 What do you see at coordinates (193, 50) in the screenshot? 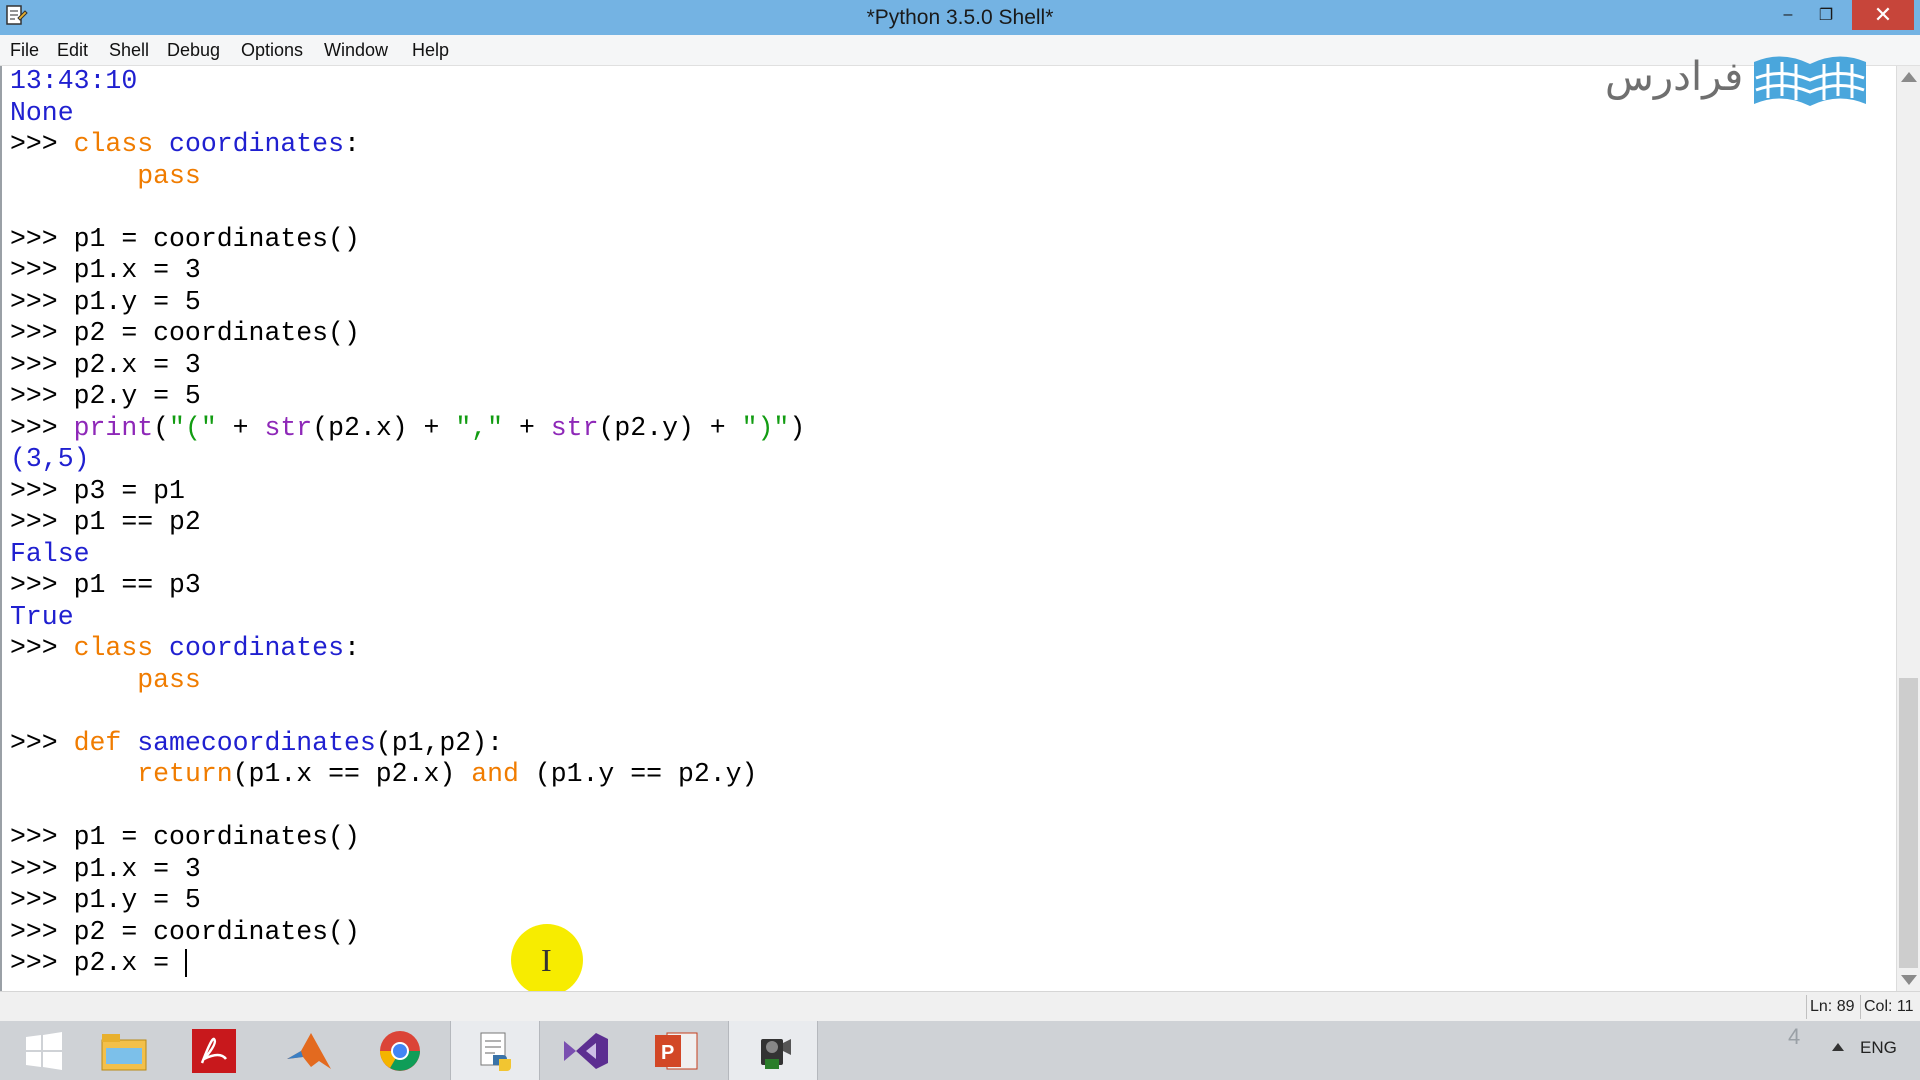
I see `menu-debug: Debug` at bounding box center [193, 50].